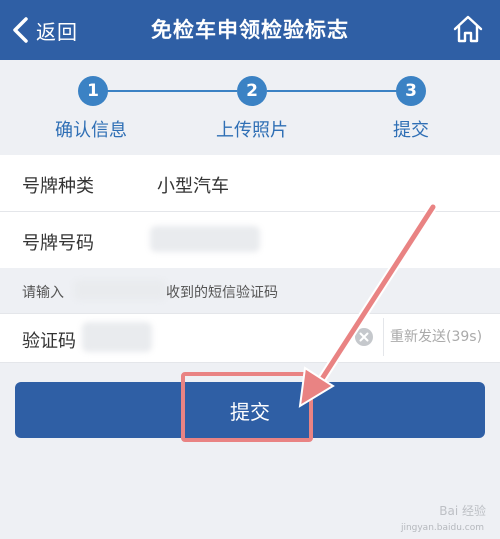 The height and width of the screenshot is (539, 500). I want to click on resend-code-button: 重新发送(39s), so click(436, 336).